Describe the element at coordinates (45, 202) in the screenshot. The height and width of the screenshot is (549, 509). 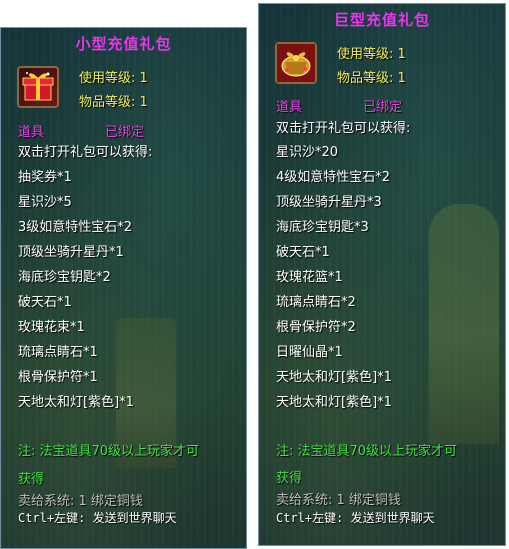
I see `reward-item: 星识沙*5` at that location.